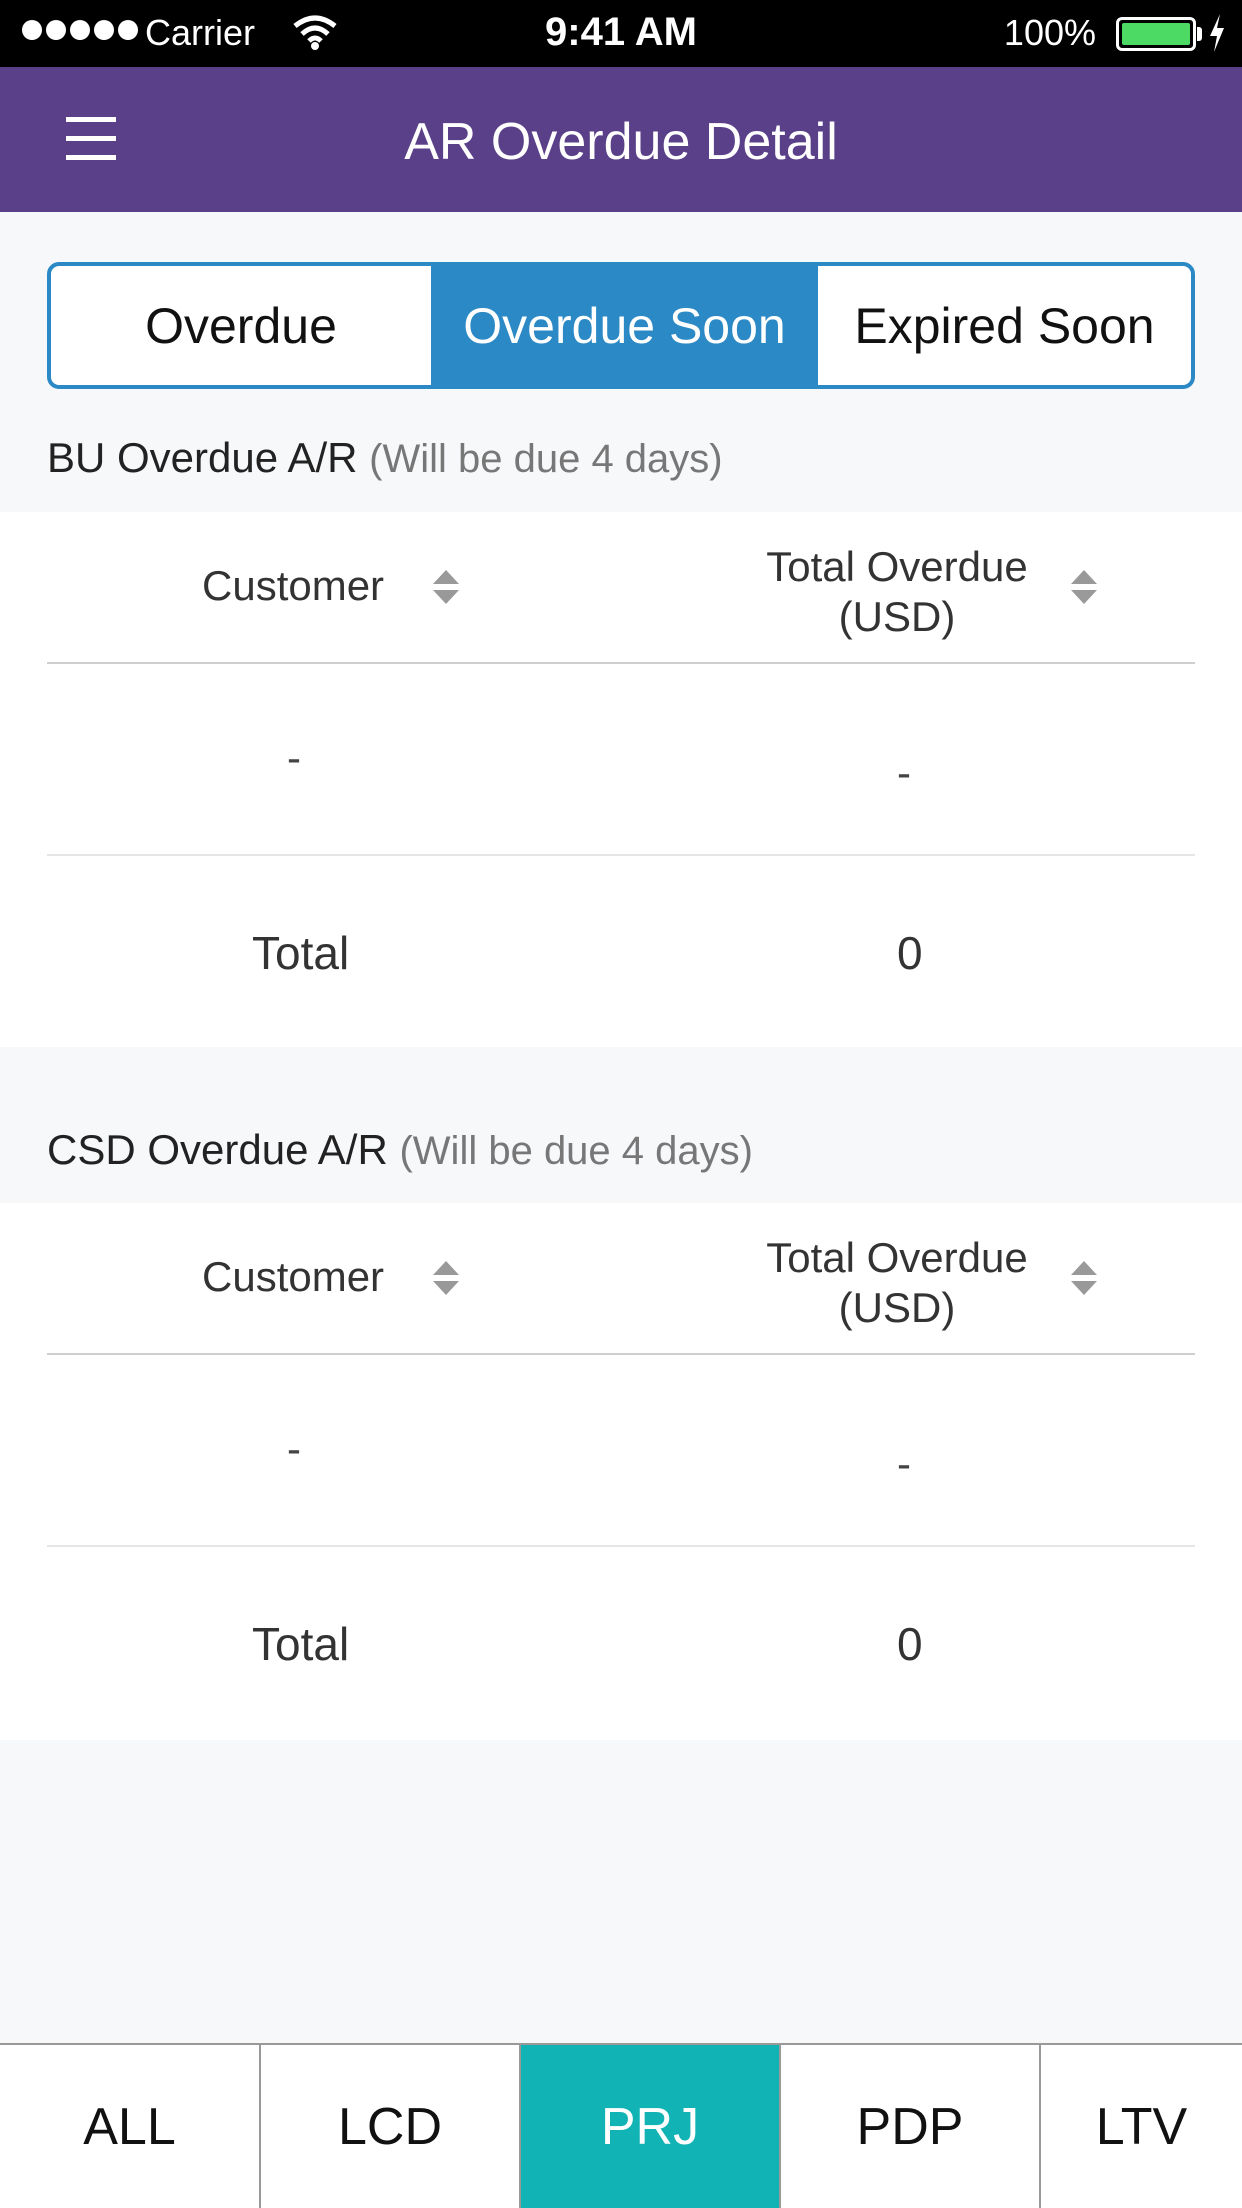 Image resolution: width=1242 pixels, height=2208 pixels. What do you see at coordinates (1156, 34) in the screenshot?
I see `battery-icon` at bounding box center [1156, 34].